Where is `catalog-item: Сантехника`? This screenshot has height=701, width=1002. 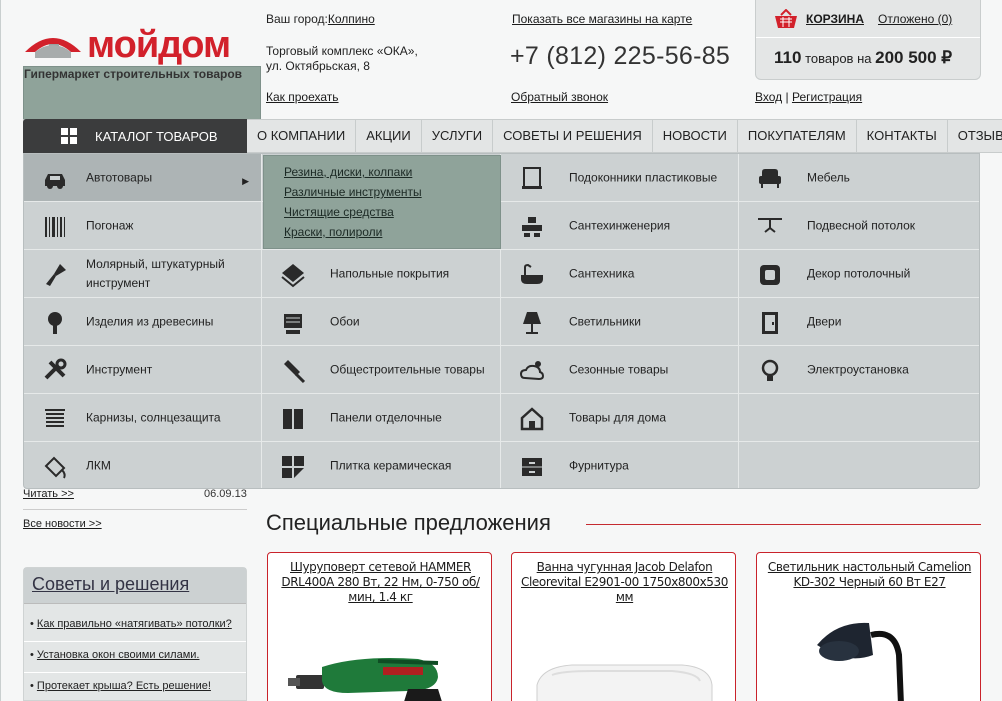 catalog-item: Сантехника is located at coordinates (620, 274).